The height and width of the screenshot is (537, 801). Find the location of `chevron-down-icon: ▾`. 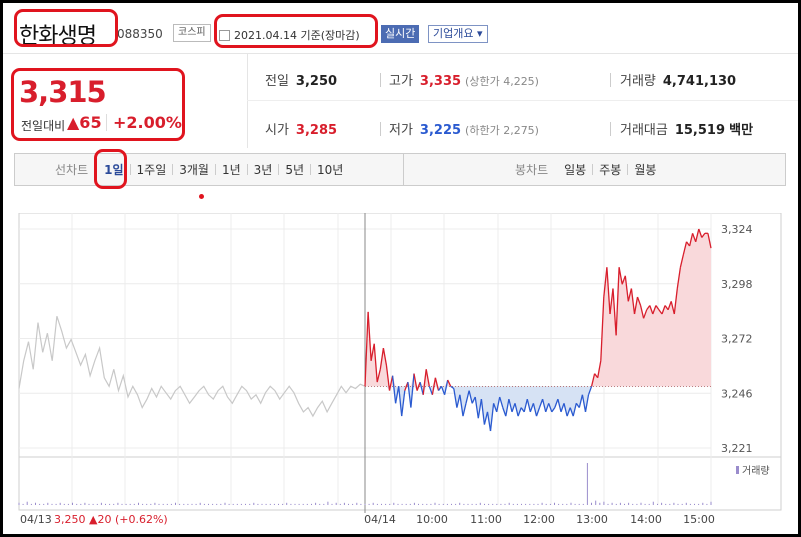

chevron-down-icon: ▾ is located at coordinates (479, 33).